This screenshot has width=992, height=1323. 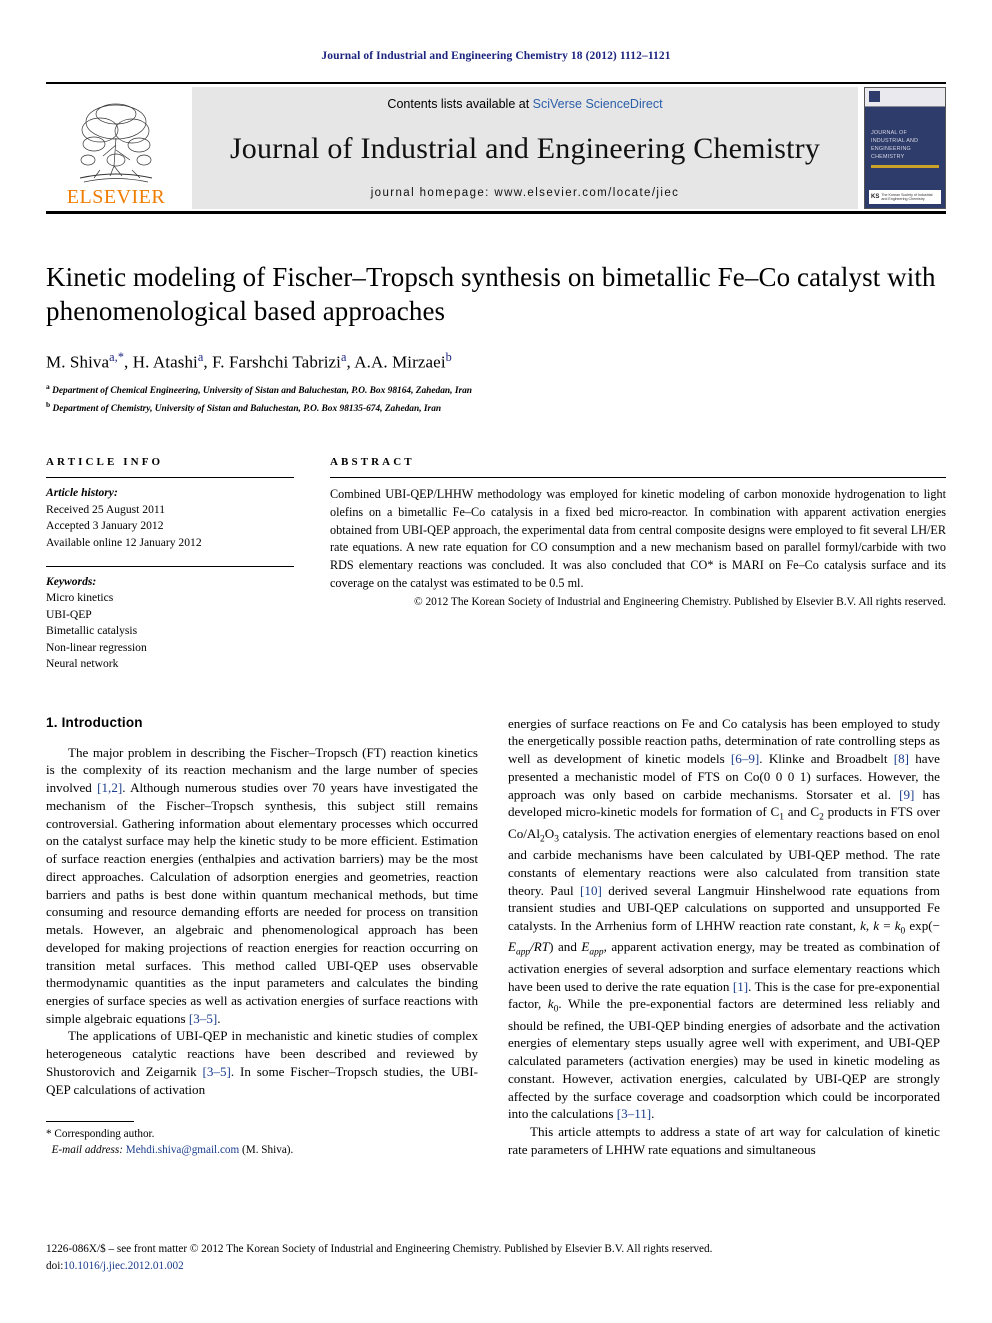 I want to click on doi-prefix: doi:, so click(x=55, y=1266).